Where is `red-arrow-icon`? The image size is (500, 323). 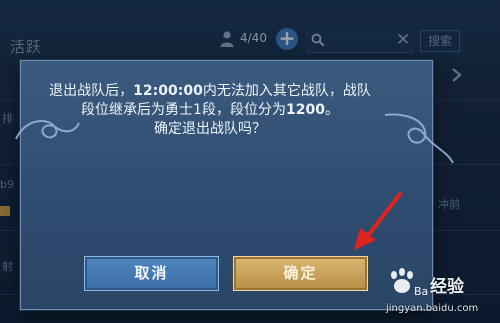 red-arrow-icon is located at coordinates (378, 221).